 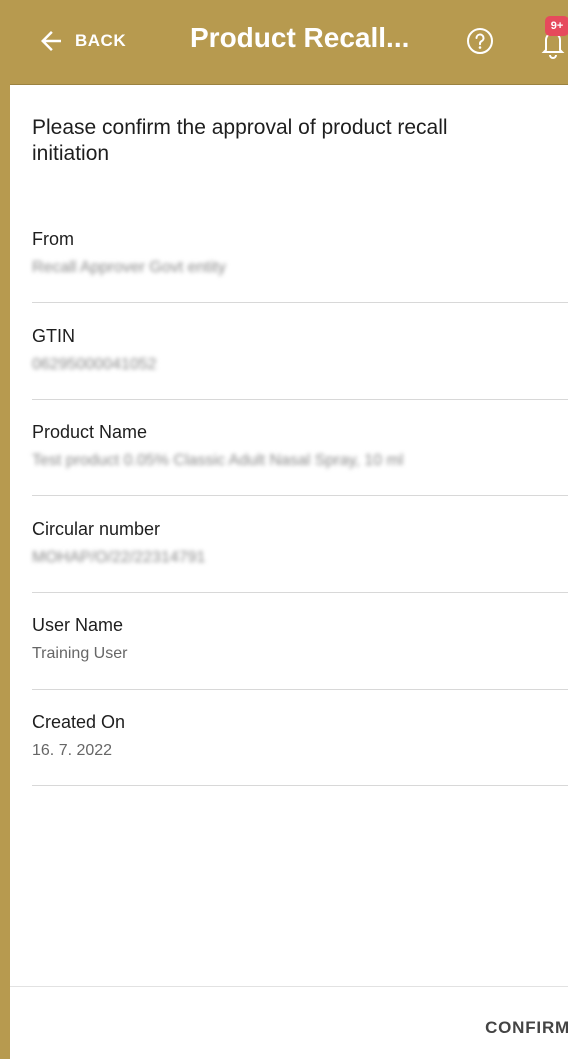 I want to click on field-gtin: GTIN 06295000041052, so click(x=300, y=351).